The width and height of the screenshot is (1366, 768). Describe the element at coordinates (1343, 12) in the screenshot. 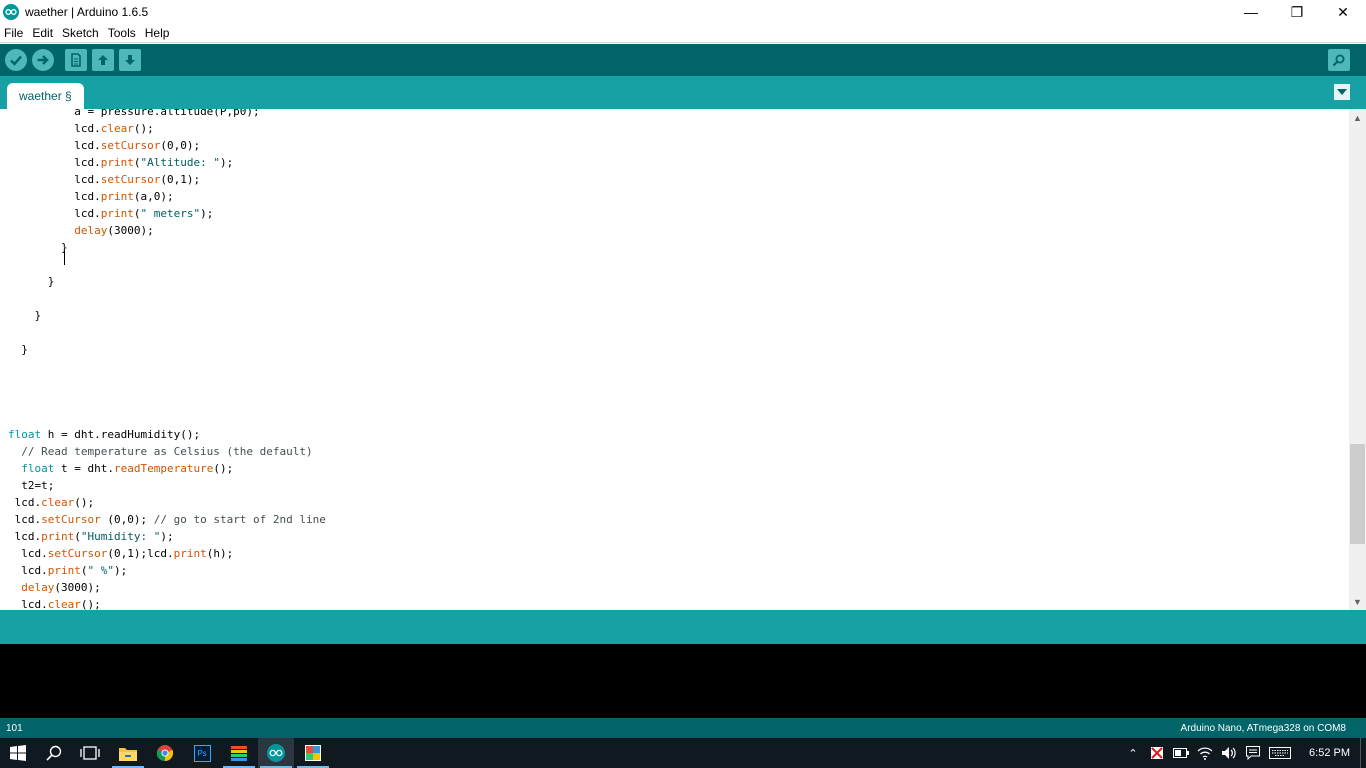

I see `close-button: ✕` at that location.